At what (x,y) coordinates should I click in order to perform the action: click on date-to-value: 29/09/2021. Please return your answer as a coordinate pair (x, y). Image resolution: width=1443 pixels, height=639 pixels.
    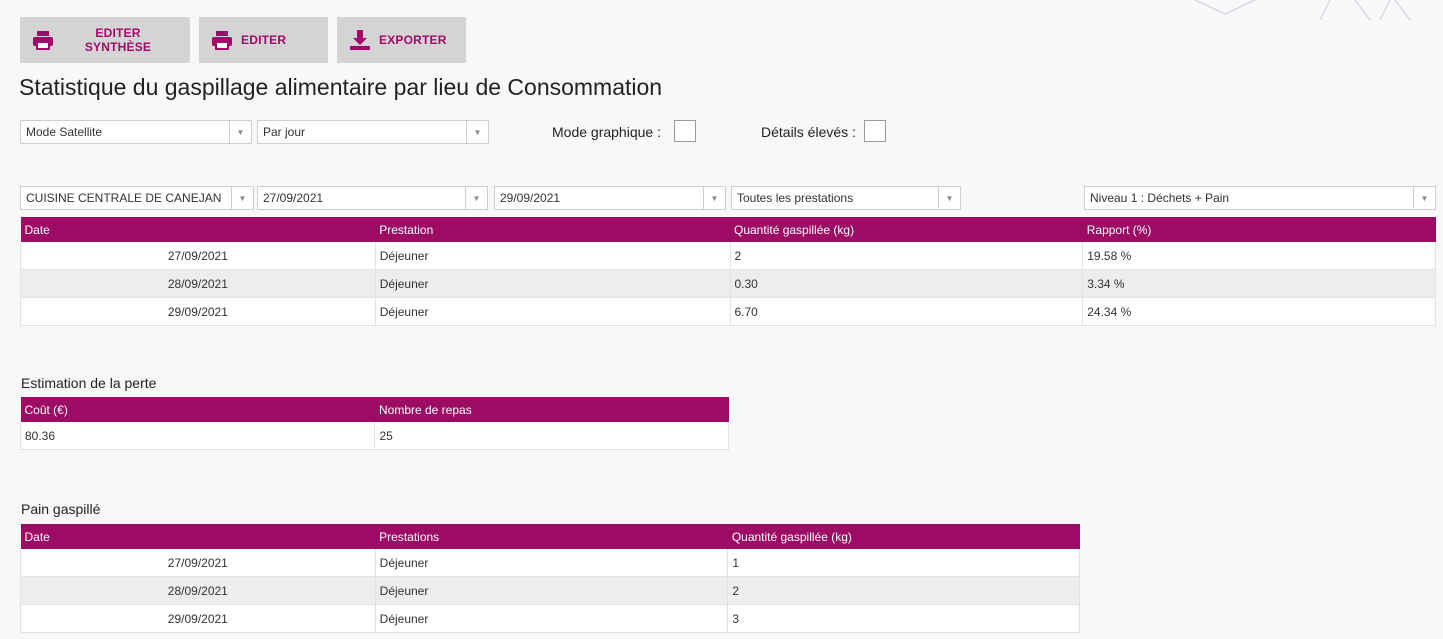
    Looking at the image, I should click on (530, 198).